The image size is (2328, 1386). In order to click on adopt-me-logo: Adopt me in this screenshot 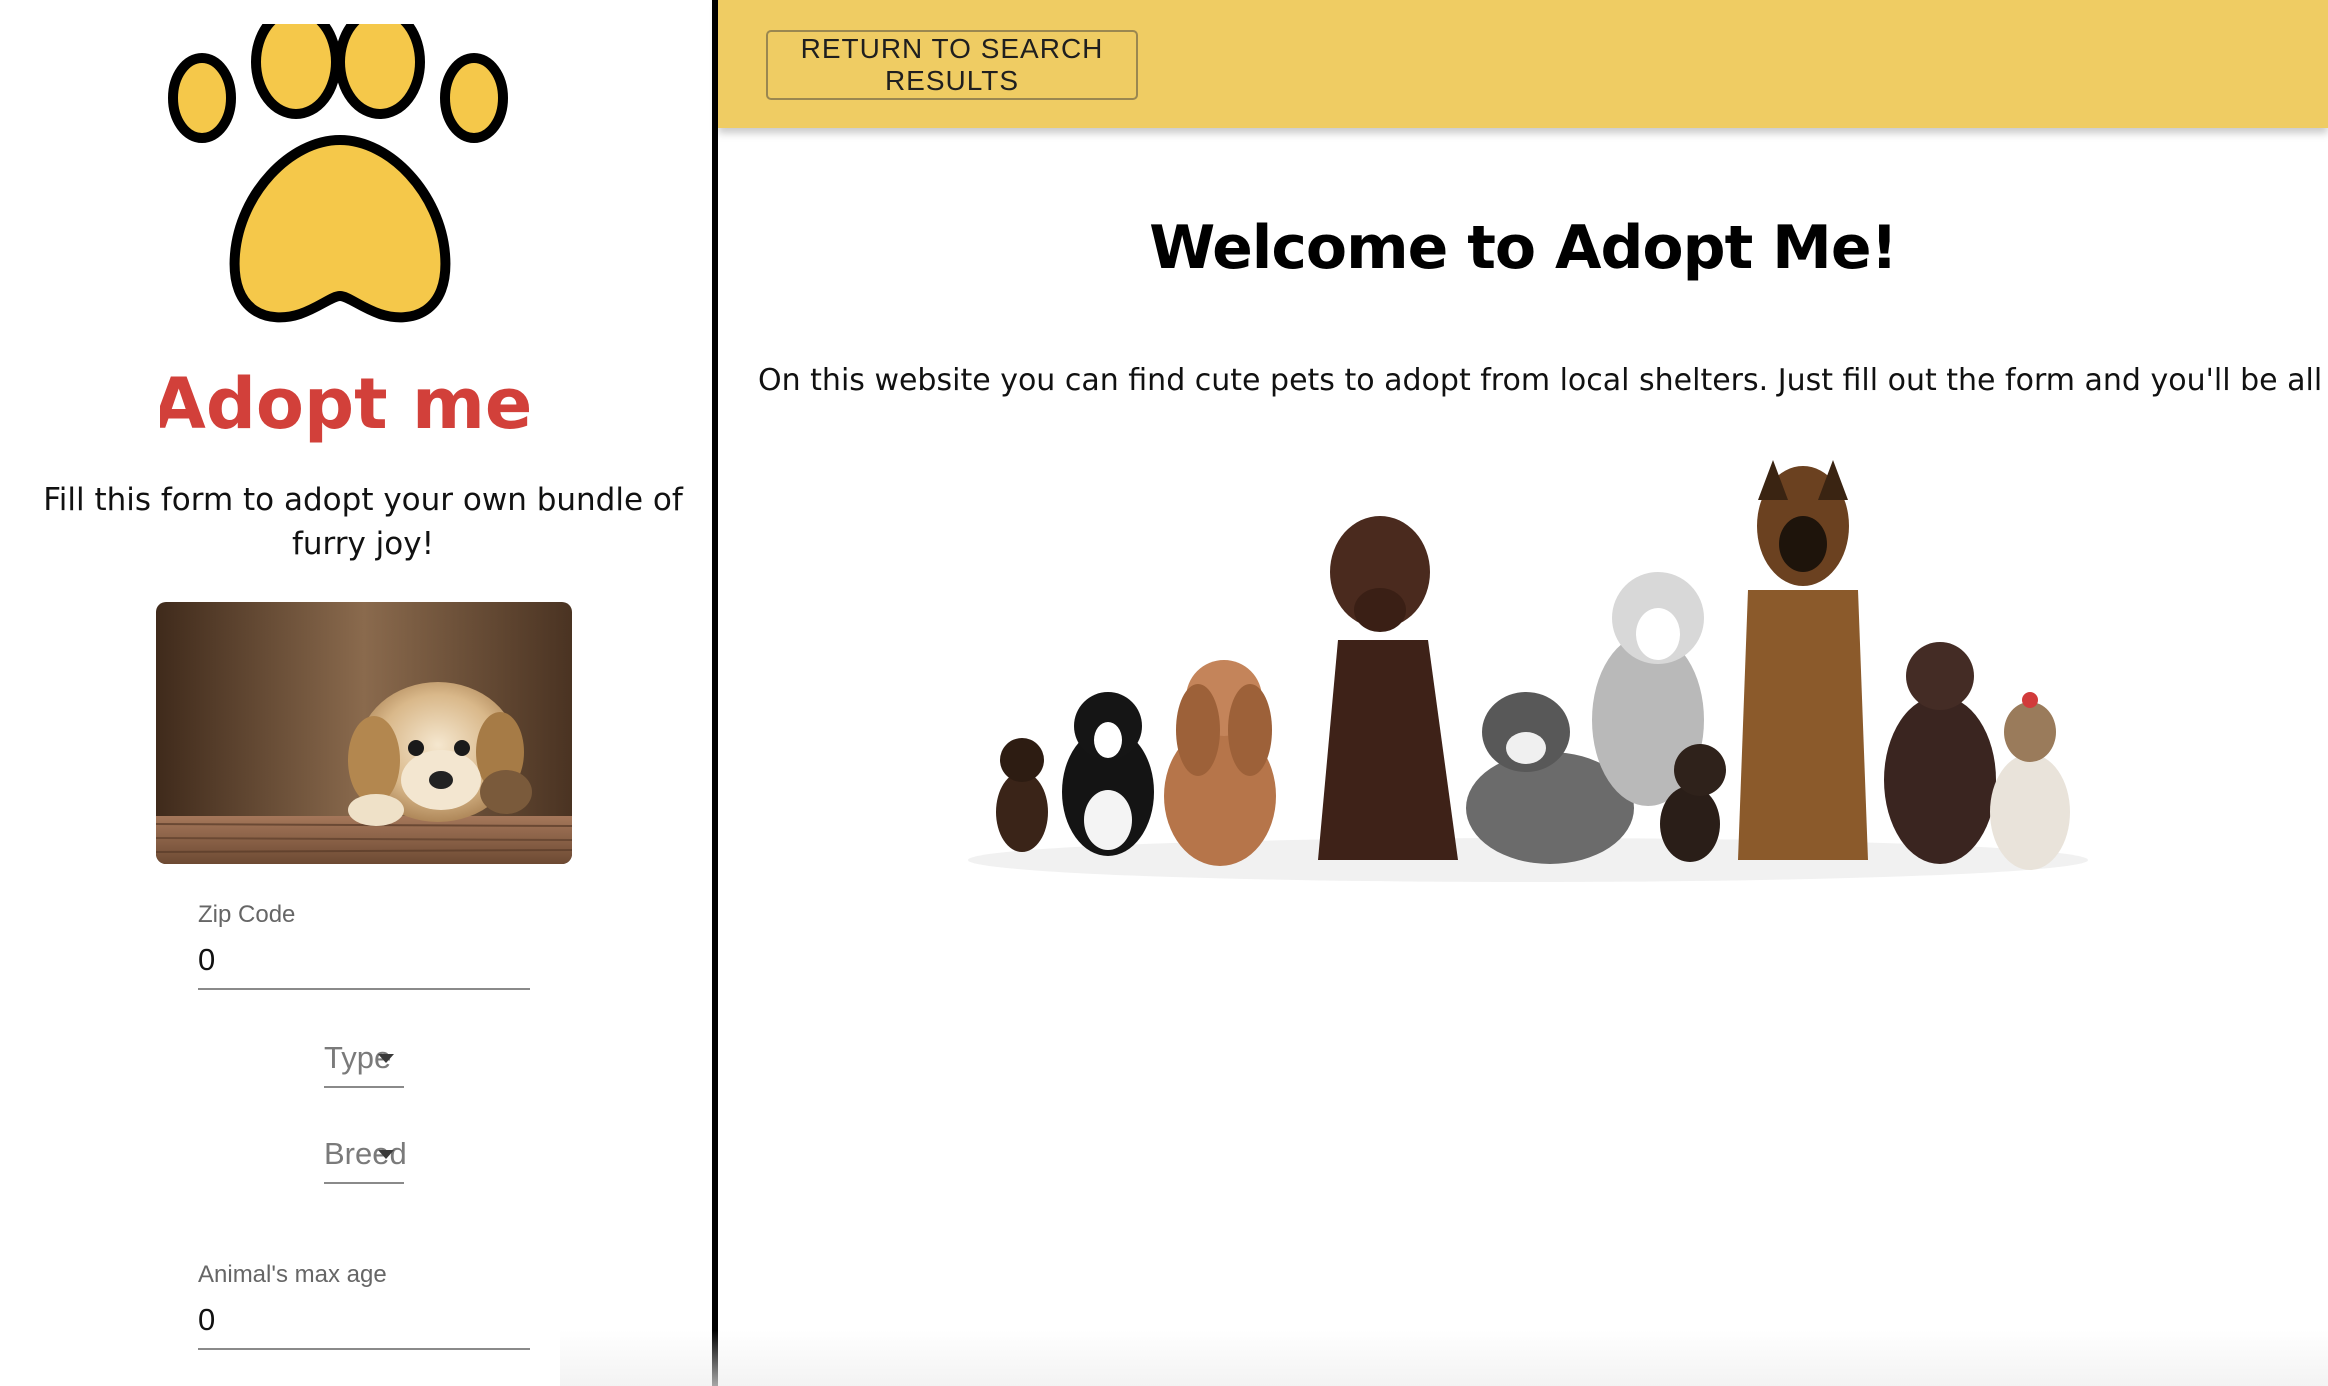, I will do `click(360, 234)`.